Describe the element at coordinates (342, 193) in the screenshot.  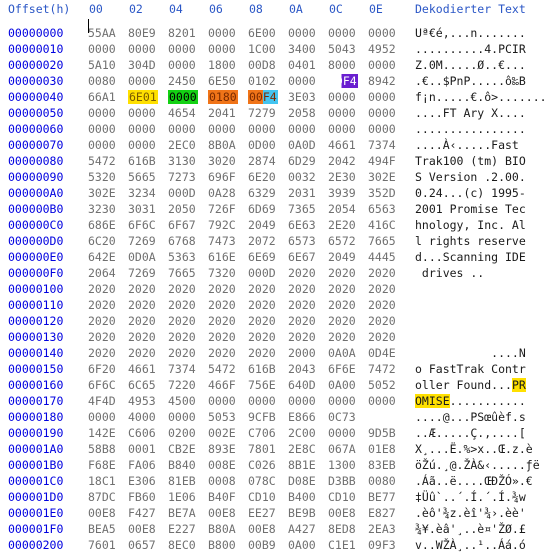
I see `hex-word: 3939` at that location.